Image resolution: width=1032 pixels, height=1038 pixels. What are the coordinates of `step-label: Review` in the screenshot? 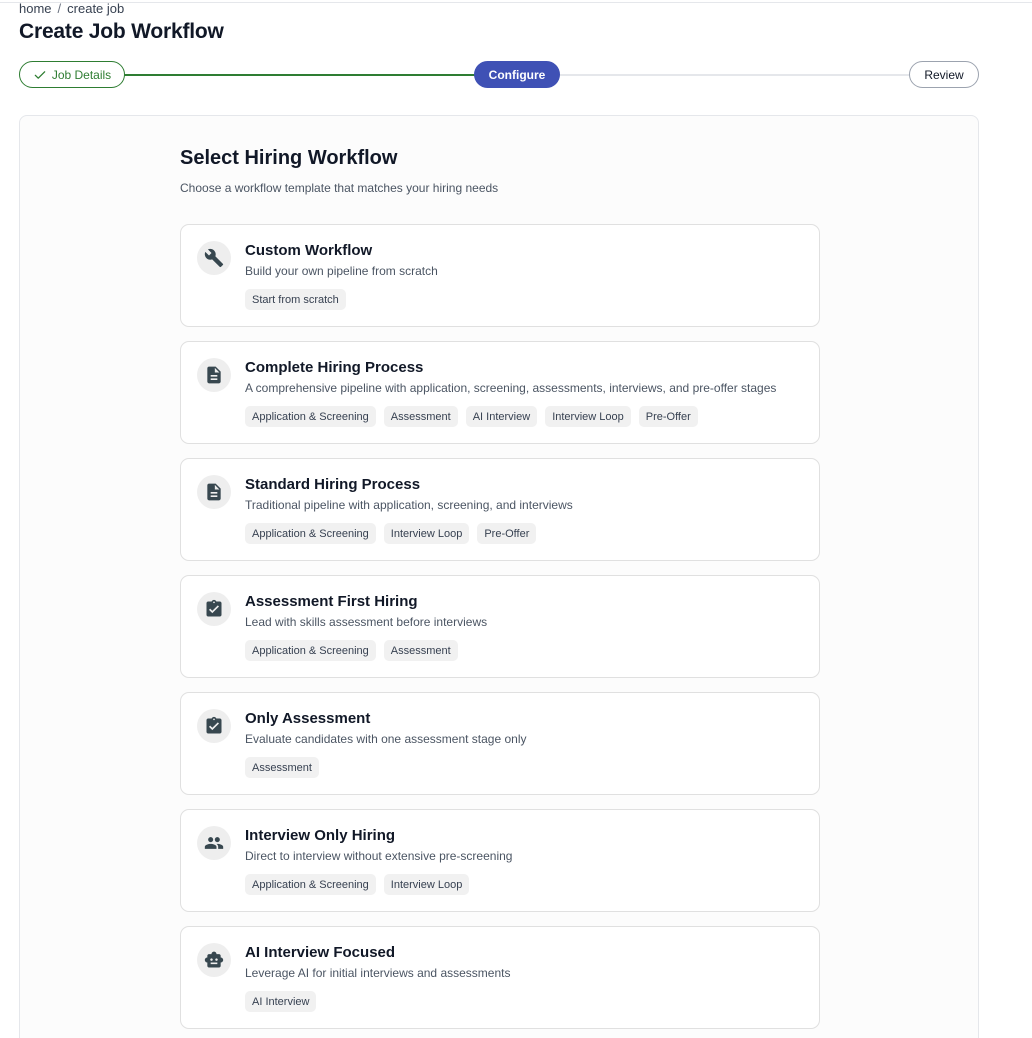 It's located at (944, 74).